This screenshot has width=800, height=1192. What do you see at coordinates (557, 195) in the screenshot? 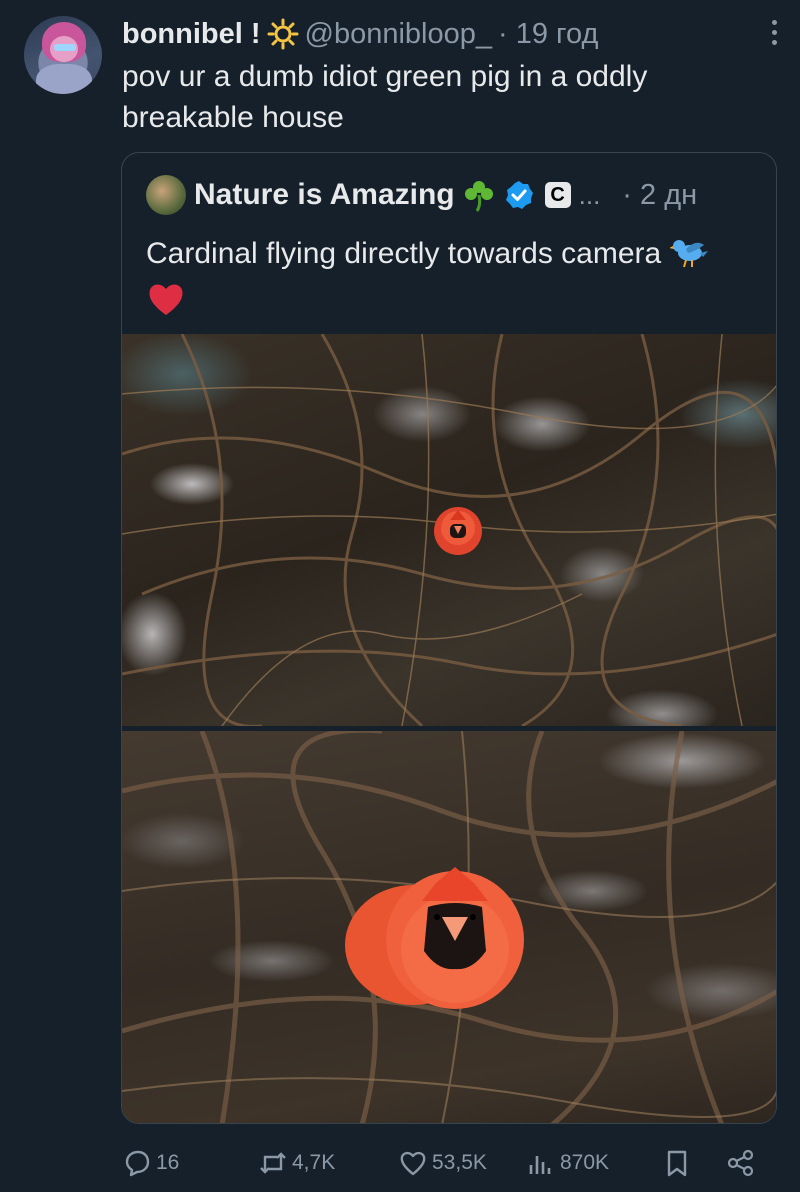
I see `affiliate-badge-icon: C` at bounding box center [557, 195].